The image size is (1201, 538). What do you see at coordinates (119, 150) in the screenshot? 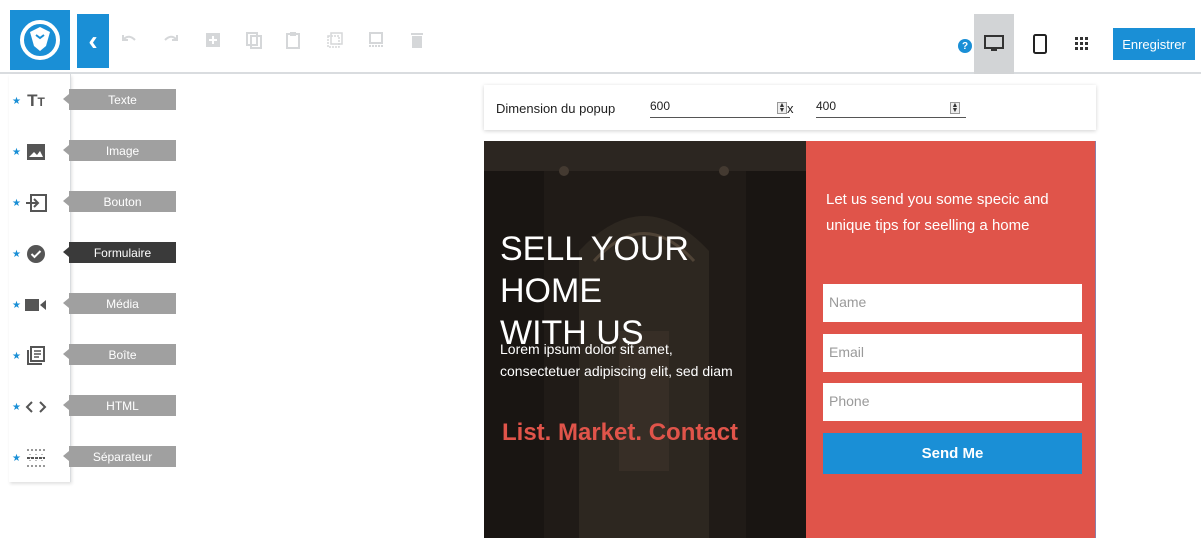
I see `palette-tooltip-image: Image` at bounding box center [119, 150].